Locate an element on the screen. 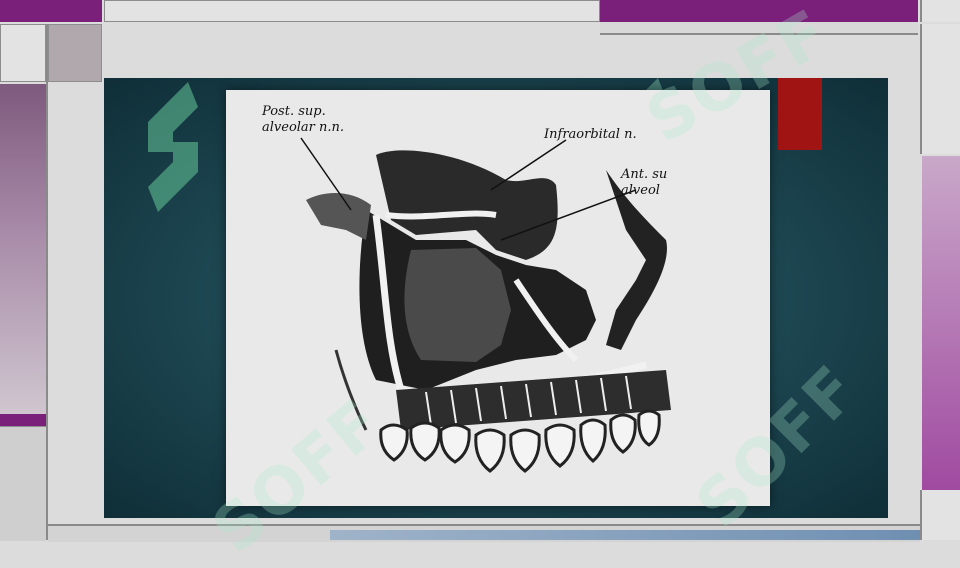 This screenshot has width=960, height=568. top-right-corner-block is located at coordinates (940, 11).